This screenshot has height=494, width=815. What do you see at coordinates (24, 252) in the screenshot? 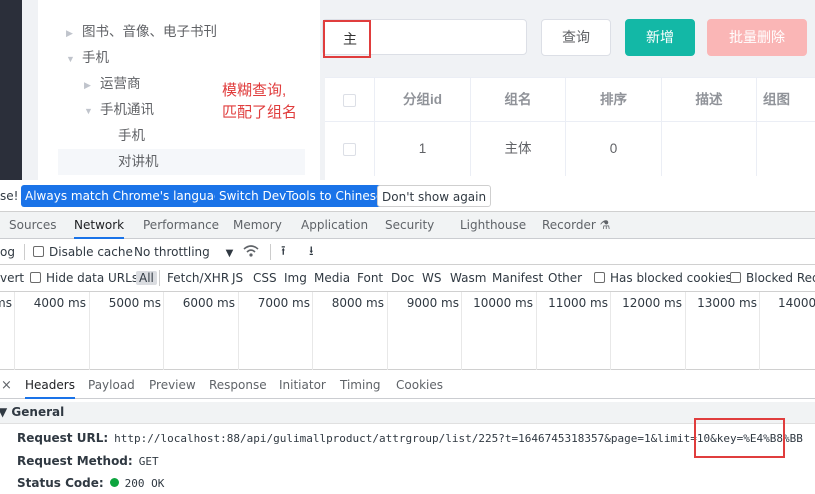
I see `toolbar-divider` at bounding box center [24, 252].